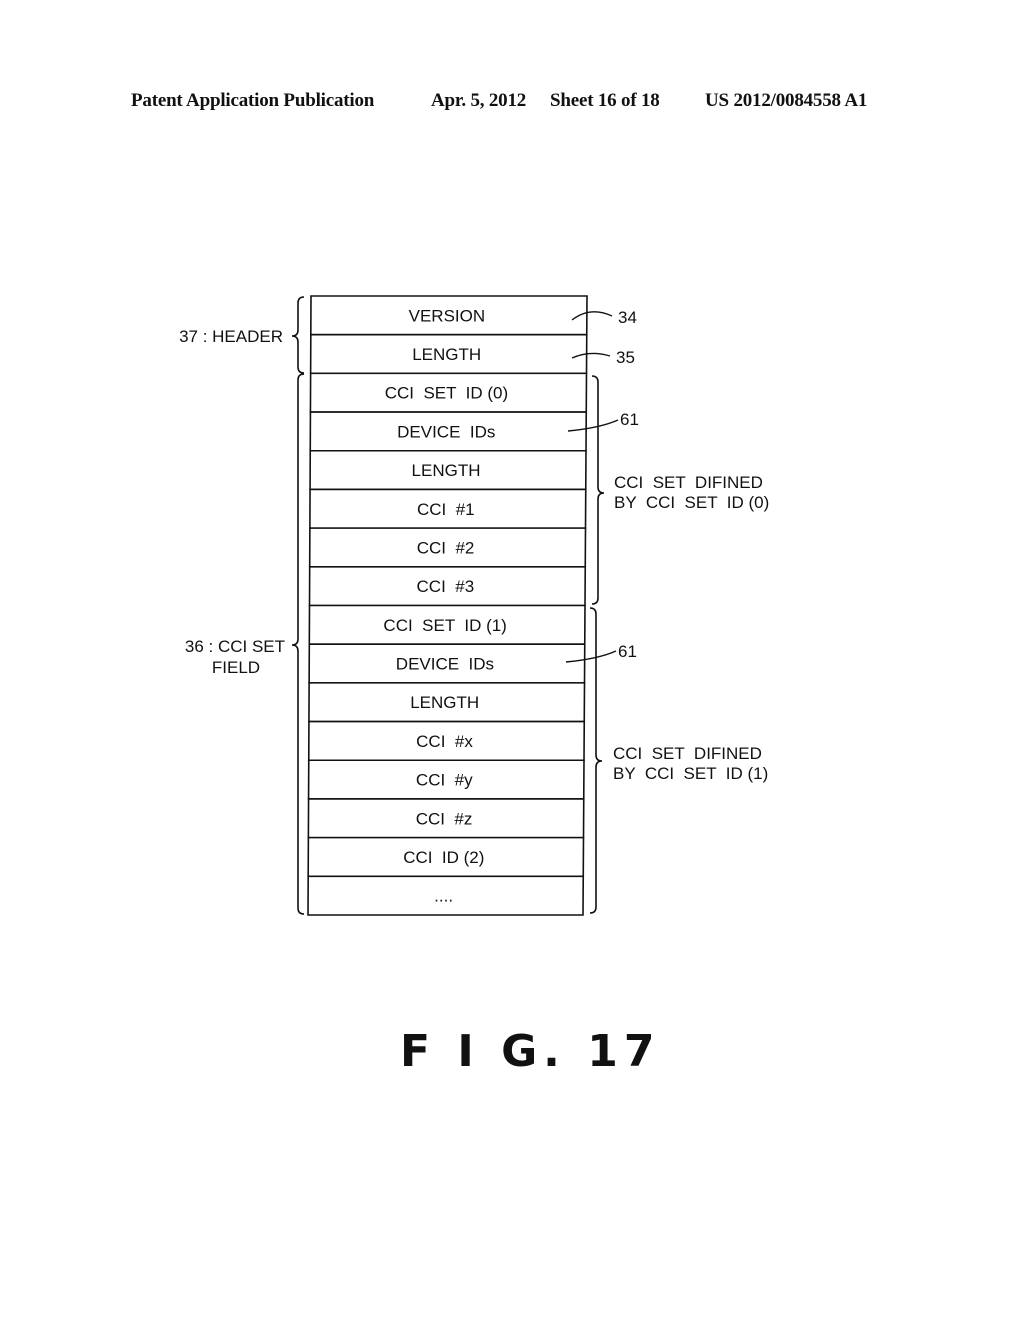 This screenshot has height=1320, width=1024. I want to click on figure-title: F I G. 17, so click(530, 1051).